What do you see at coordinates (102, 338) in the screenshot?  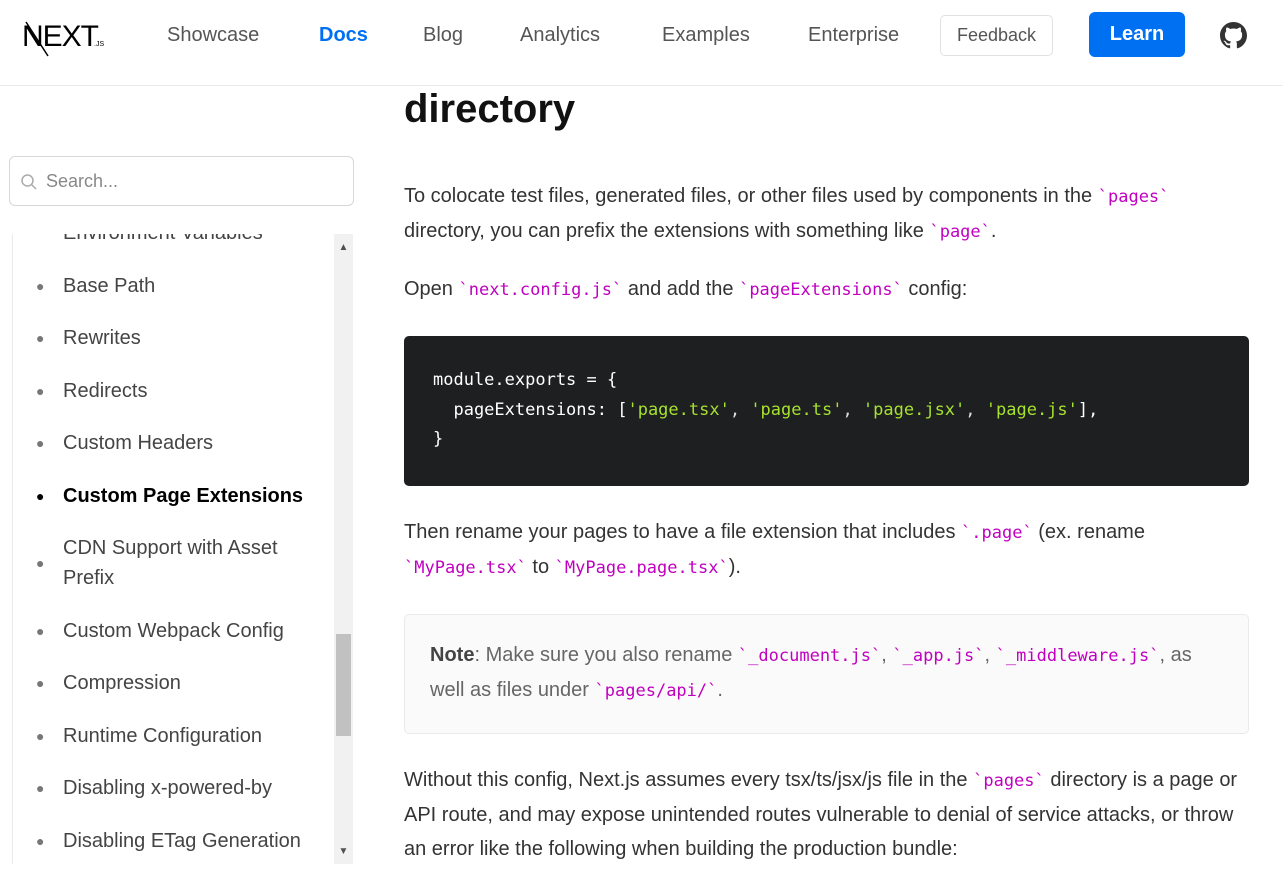 I see `sidebar-item-label: Rewrites` at bounding box center [102, 338].